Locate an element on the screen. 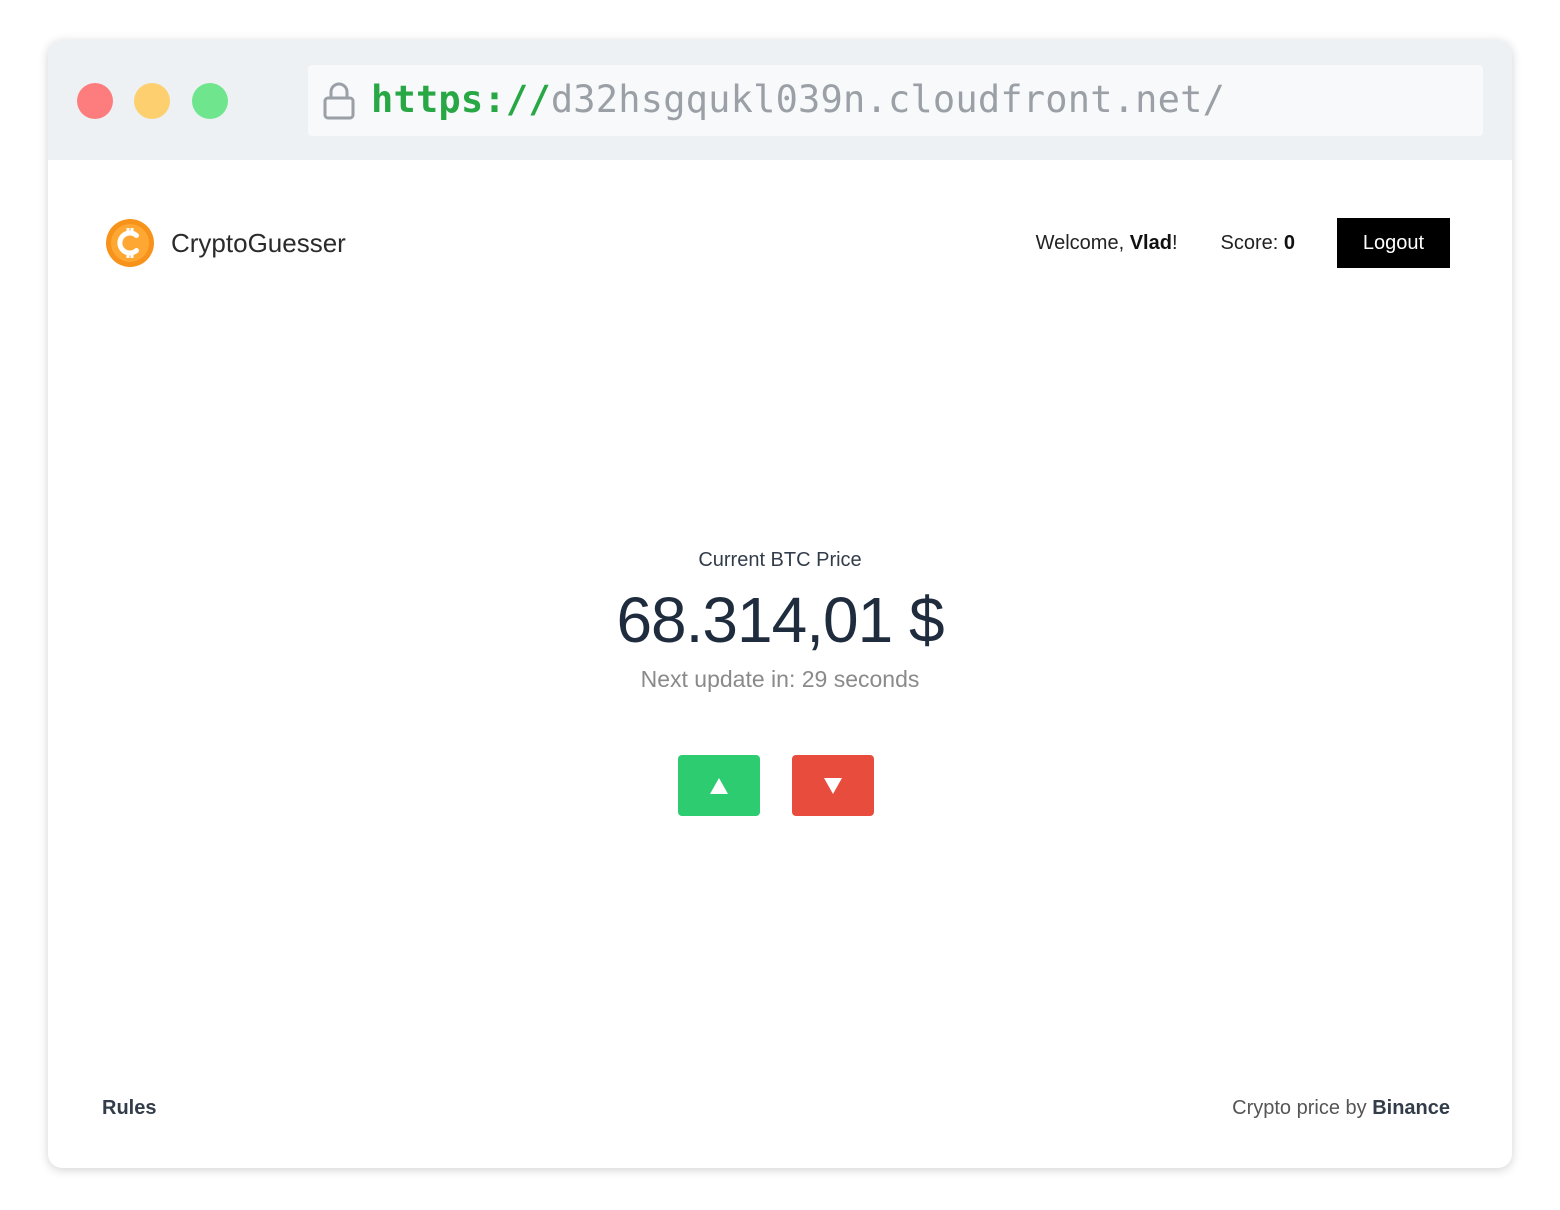 The image size is (1560, 1210). score-display: Score: 0 is located at coordinates (1258, 243).